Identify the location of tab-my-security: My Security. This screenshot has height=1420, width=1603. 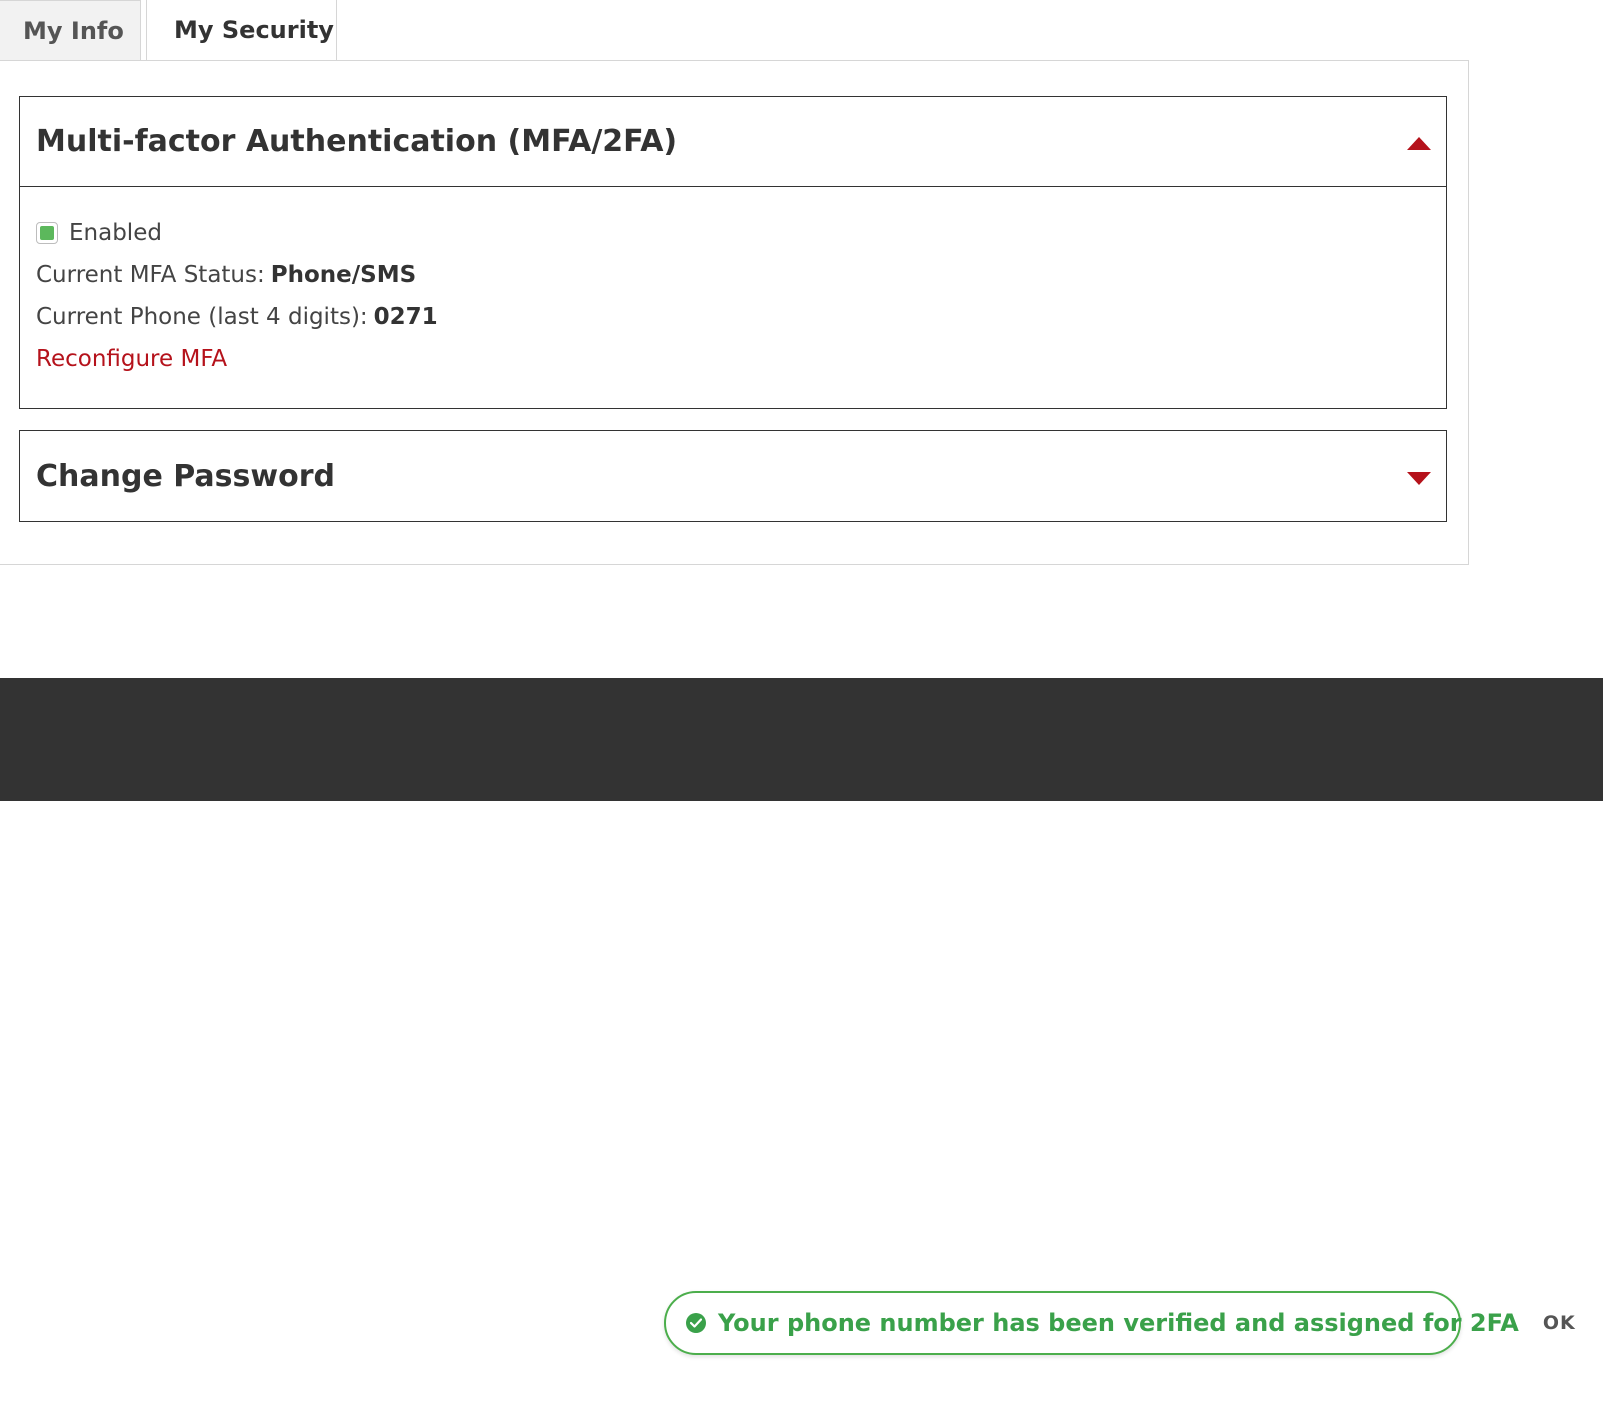
(241, 30).